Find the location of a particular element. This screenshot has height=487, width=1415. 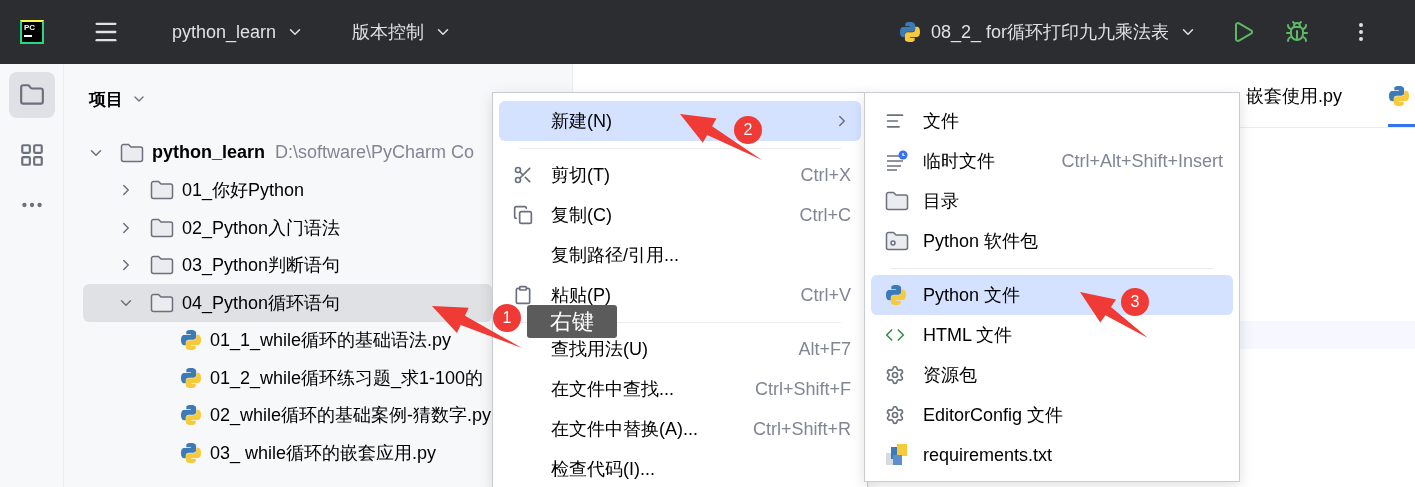

menu-item: HTML 文件 is located at coordinates (1052, 335).